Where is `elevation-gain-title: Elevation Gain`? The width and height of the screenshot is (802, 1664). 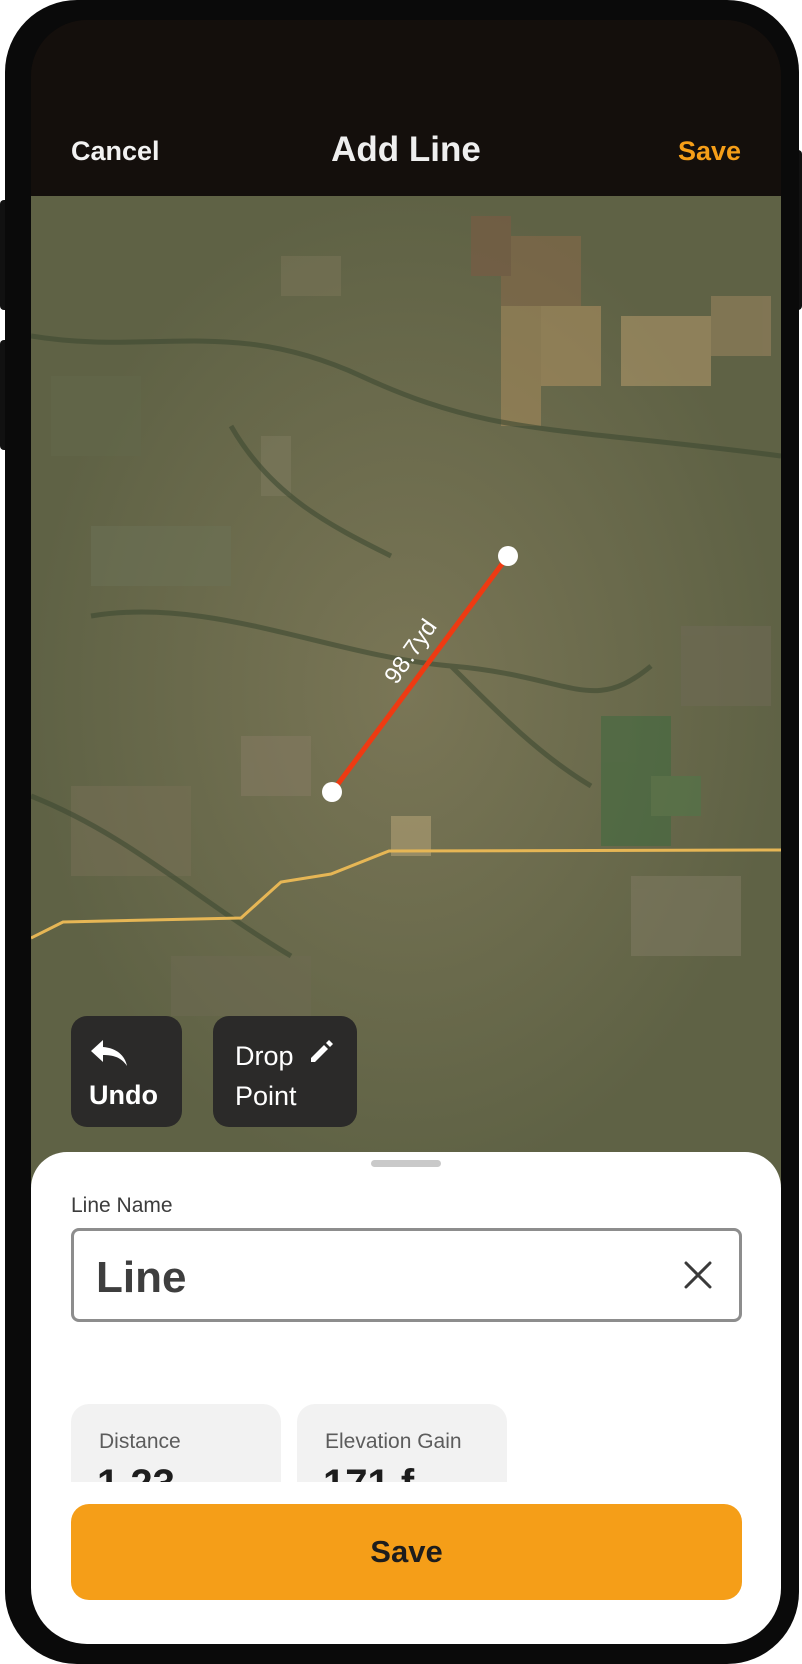 elevation-gain-title: Elevation Gain is located at coordinates (393, 1441).